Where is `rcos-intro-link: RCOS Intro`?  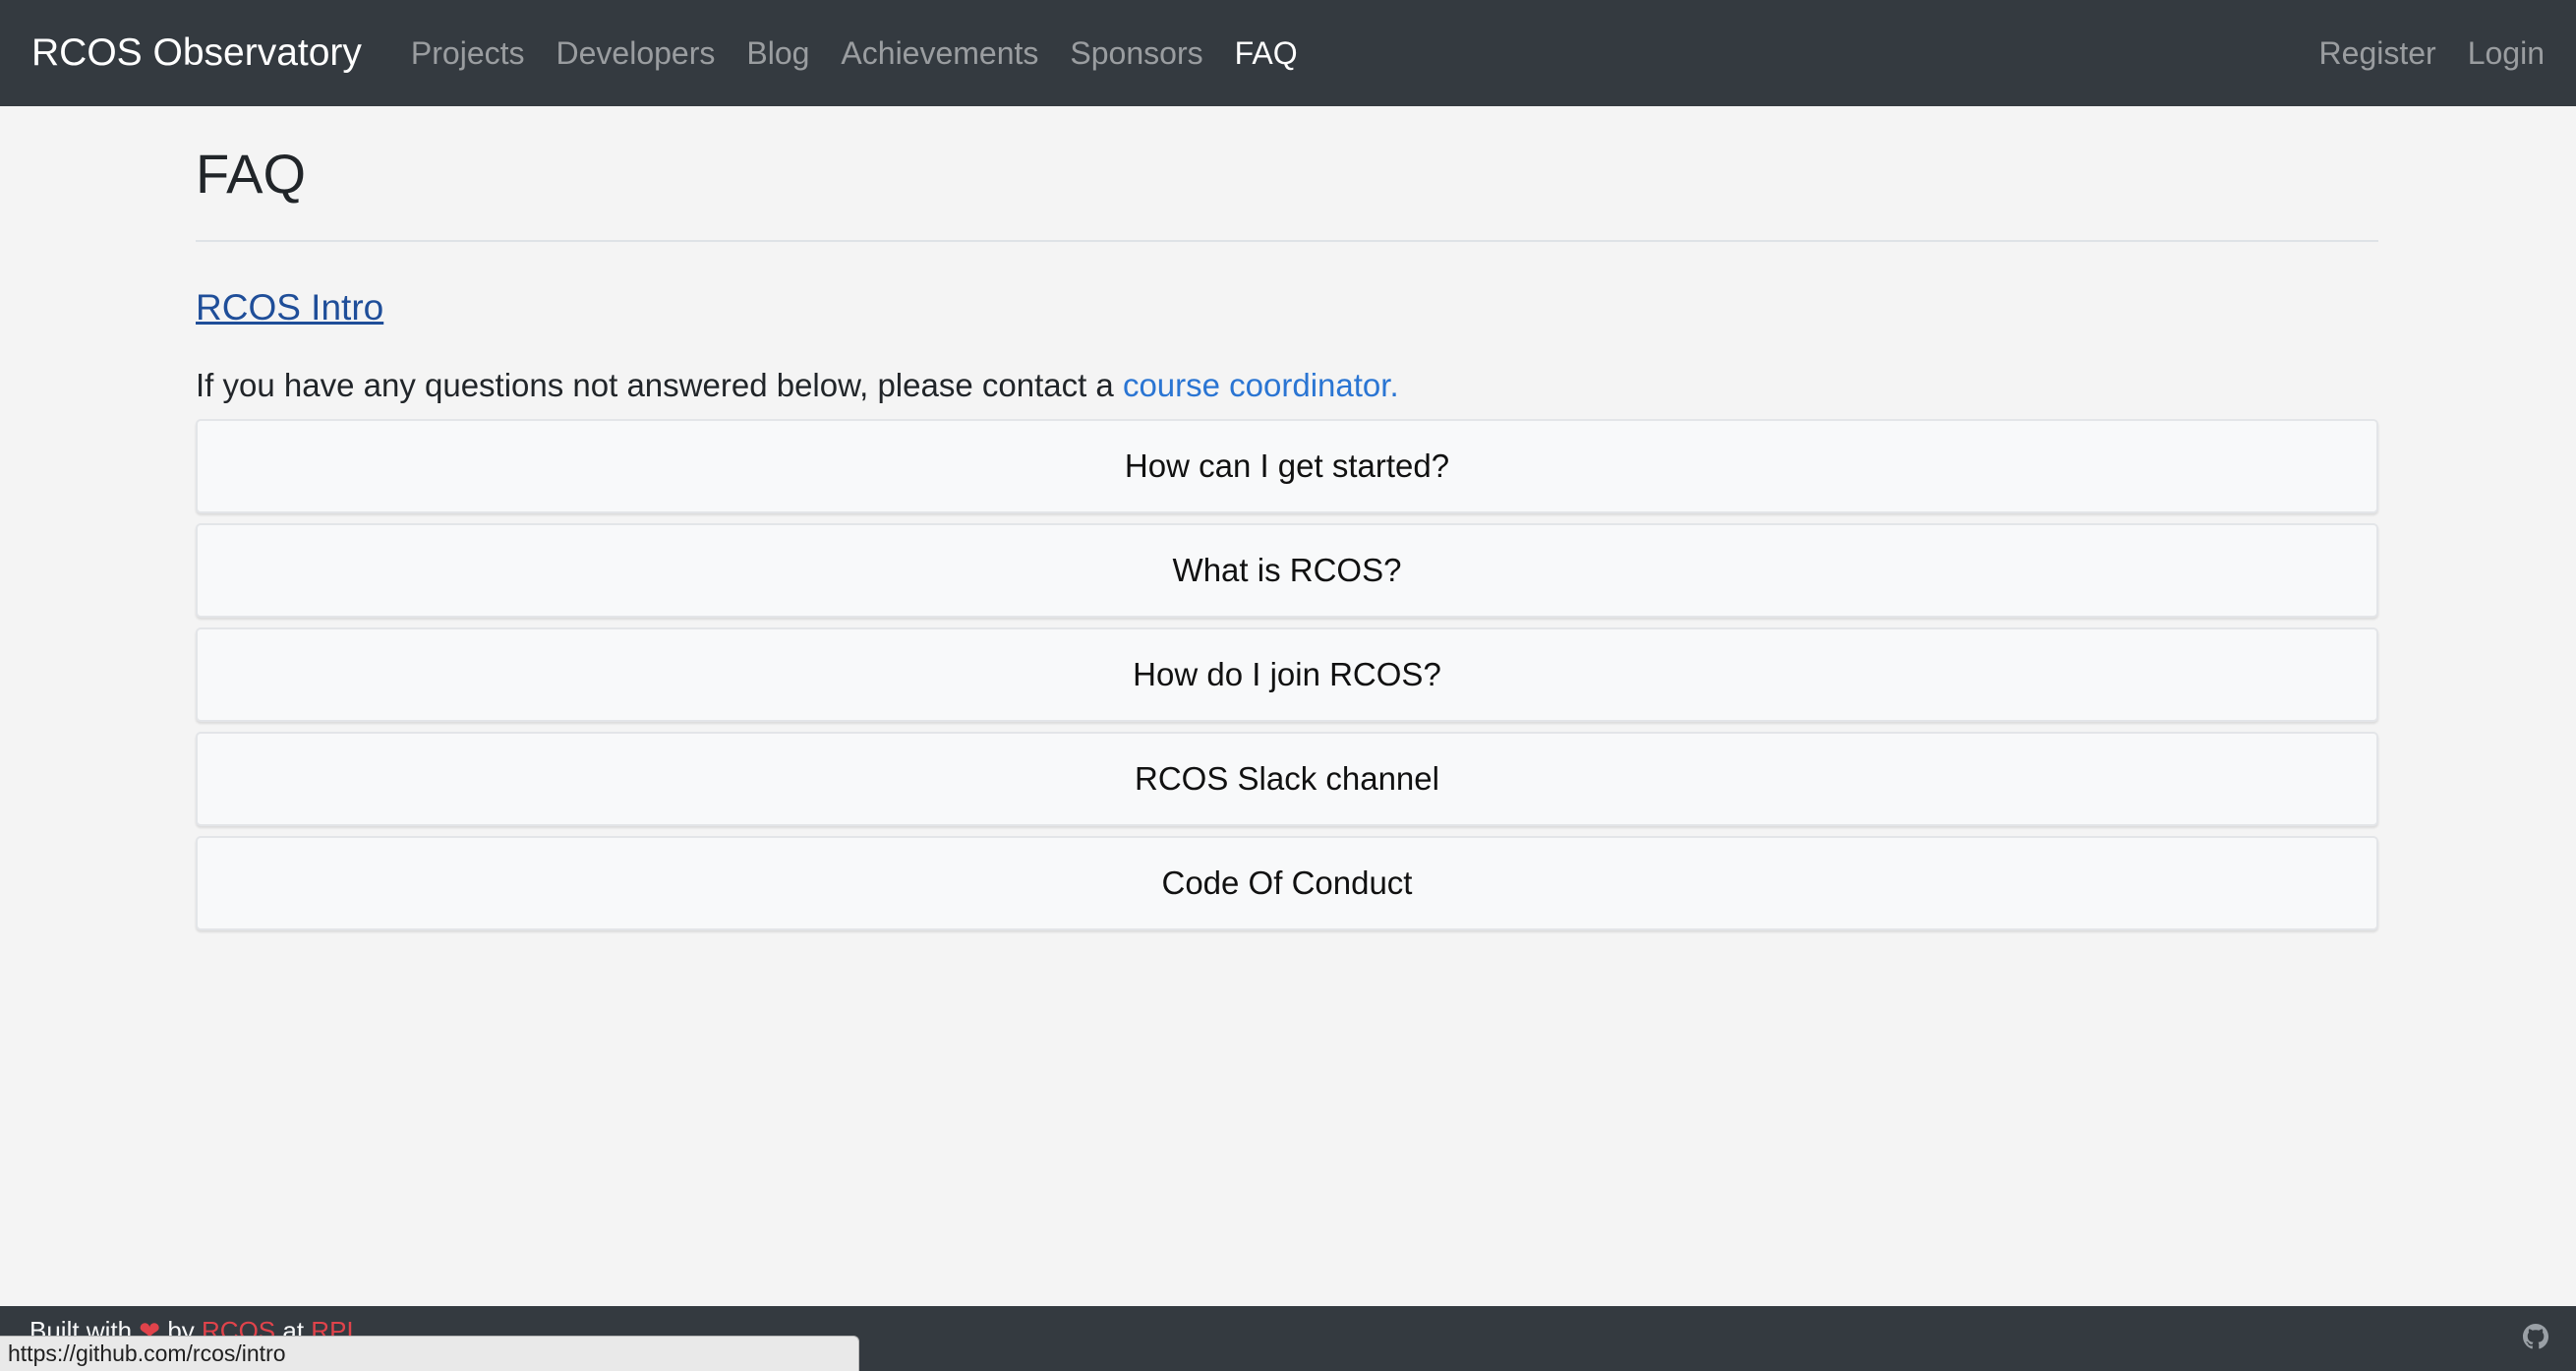
rcos-intro-link: RCOS Intro is located at coordinates (289, 307).